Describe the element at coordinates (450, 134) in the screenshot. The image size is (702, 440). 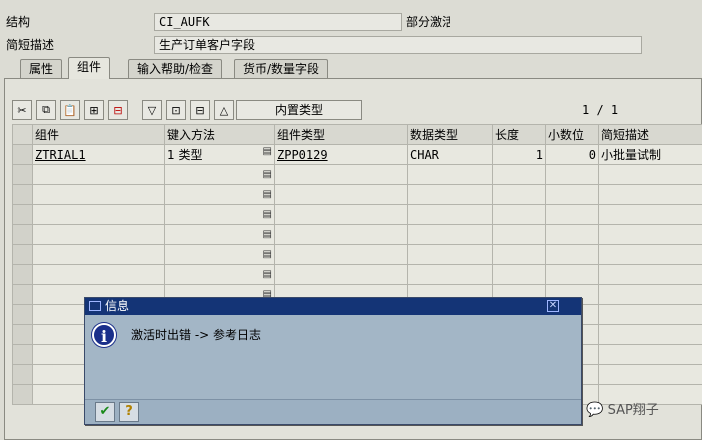
I see `column-header-data-type: 数据类型` at that location.